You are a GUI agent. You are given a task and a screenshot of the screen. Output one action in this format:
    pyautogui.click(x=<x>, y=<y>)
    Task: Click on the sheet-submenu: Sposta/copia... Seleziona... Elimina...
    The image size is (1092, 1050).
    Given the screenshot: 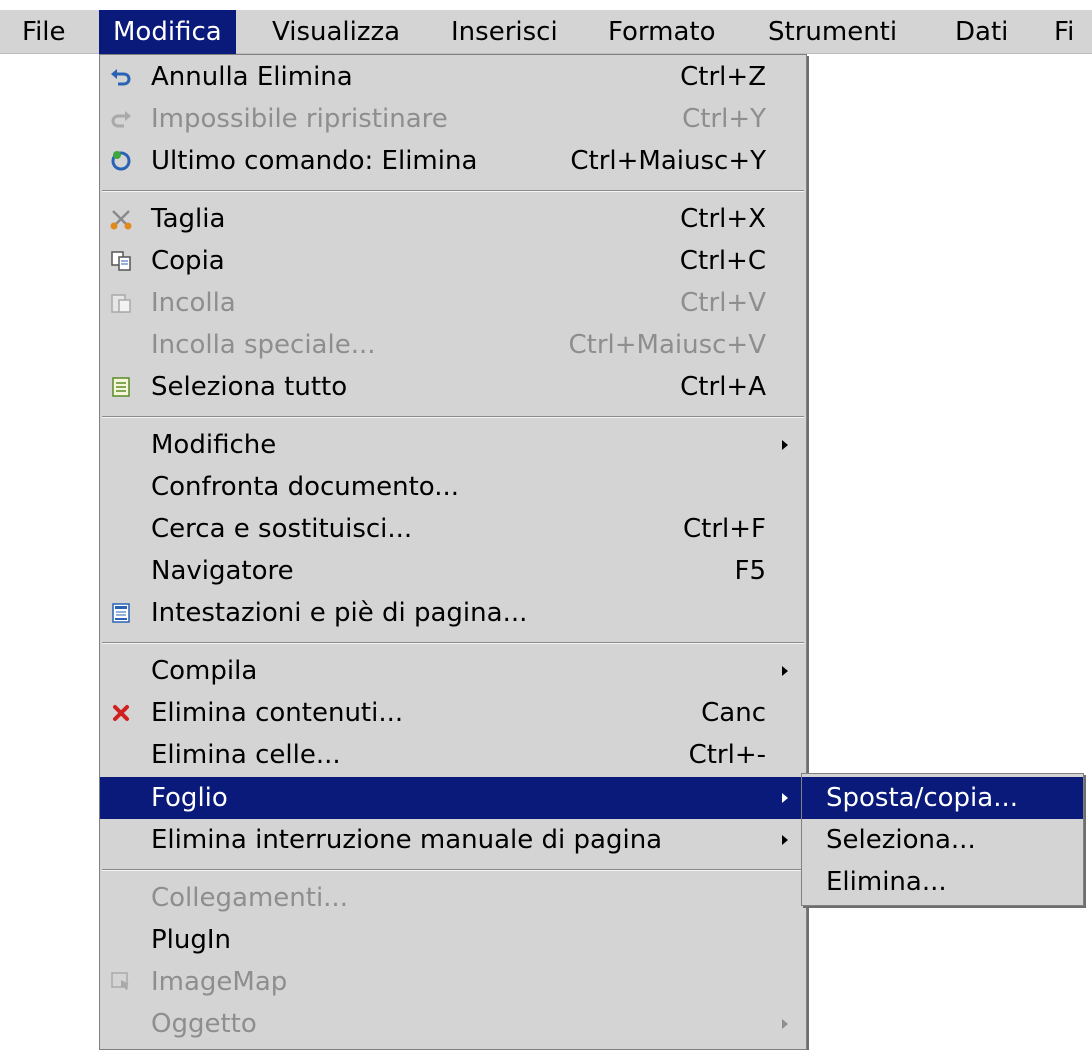 What is the action you would take?
    pyautogui.click(x=942, y=839)
    